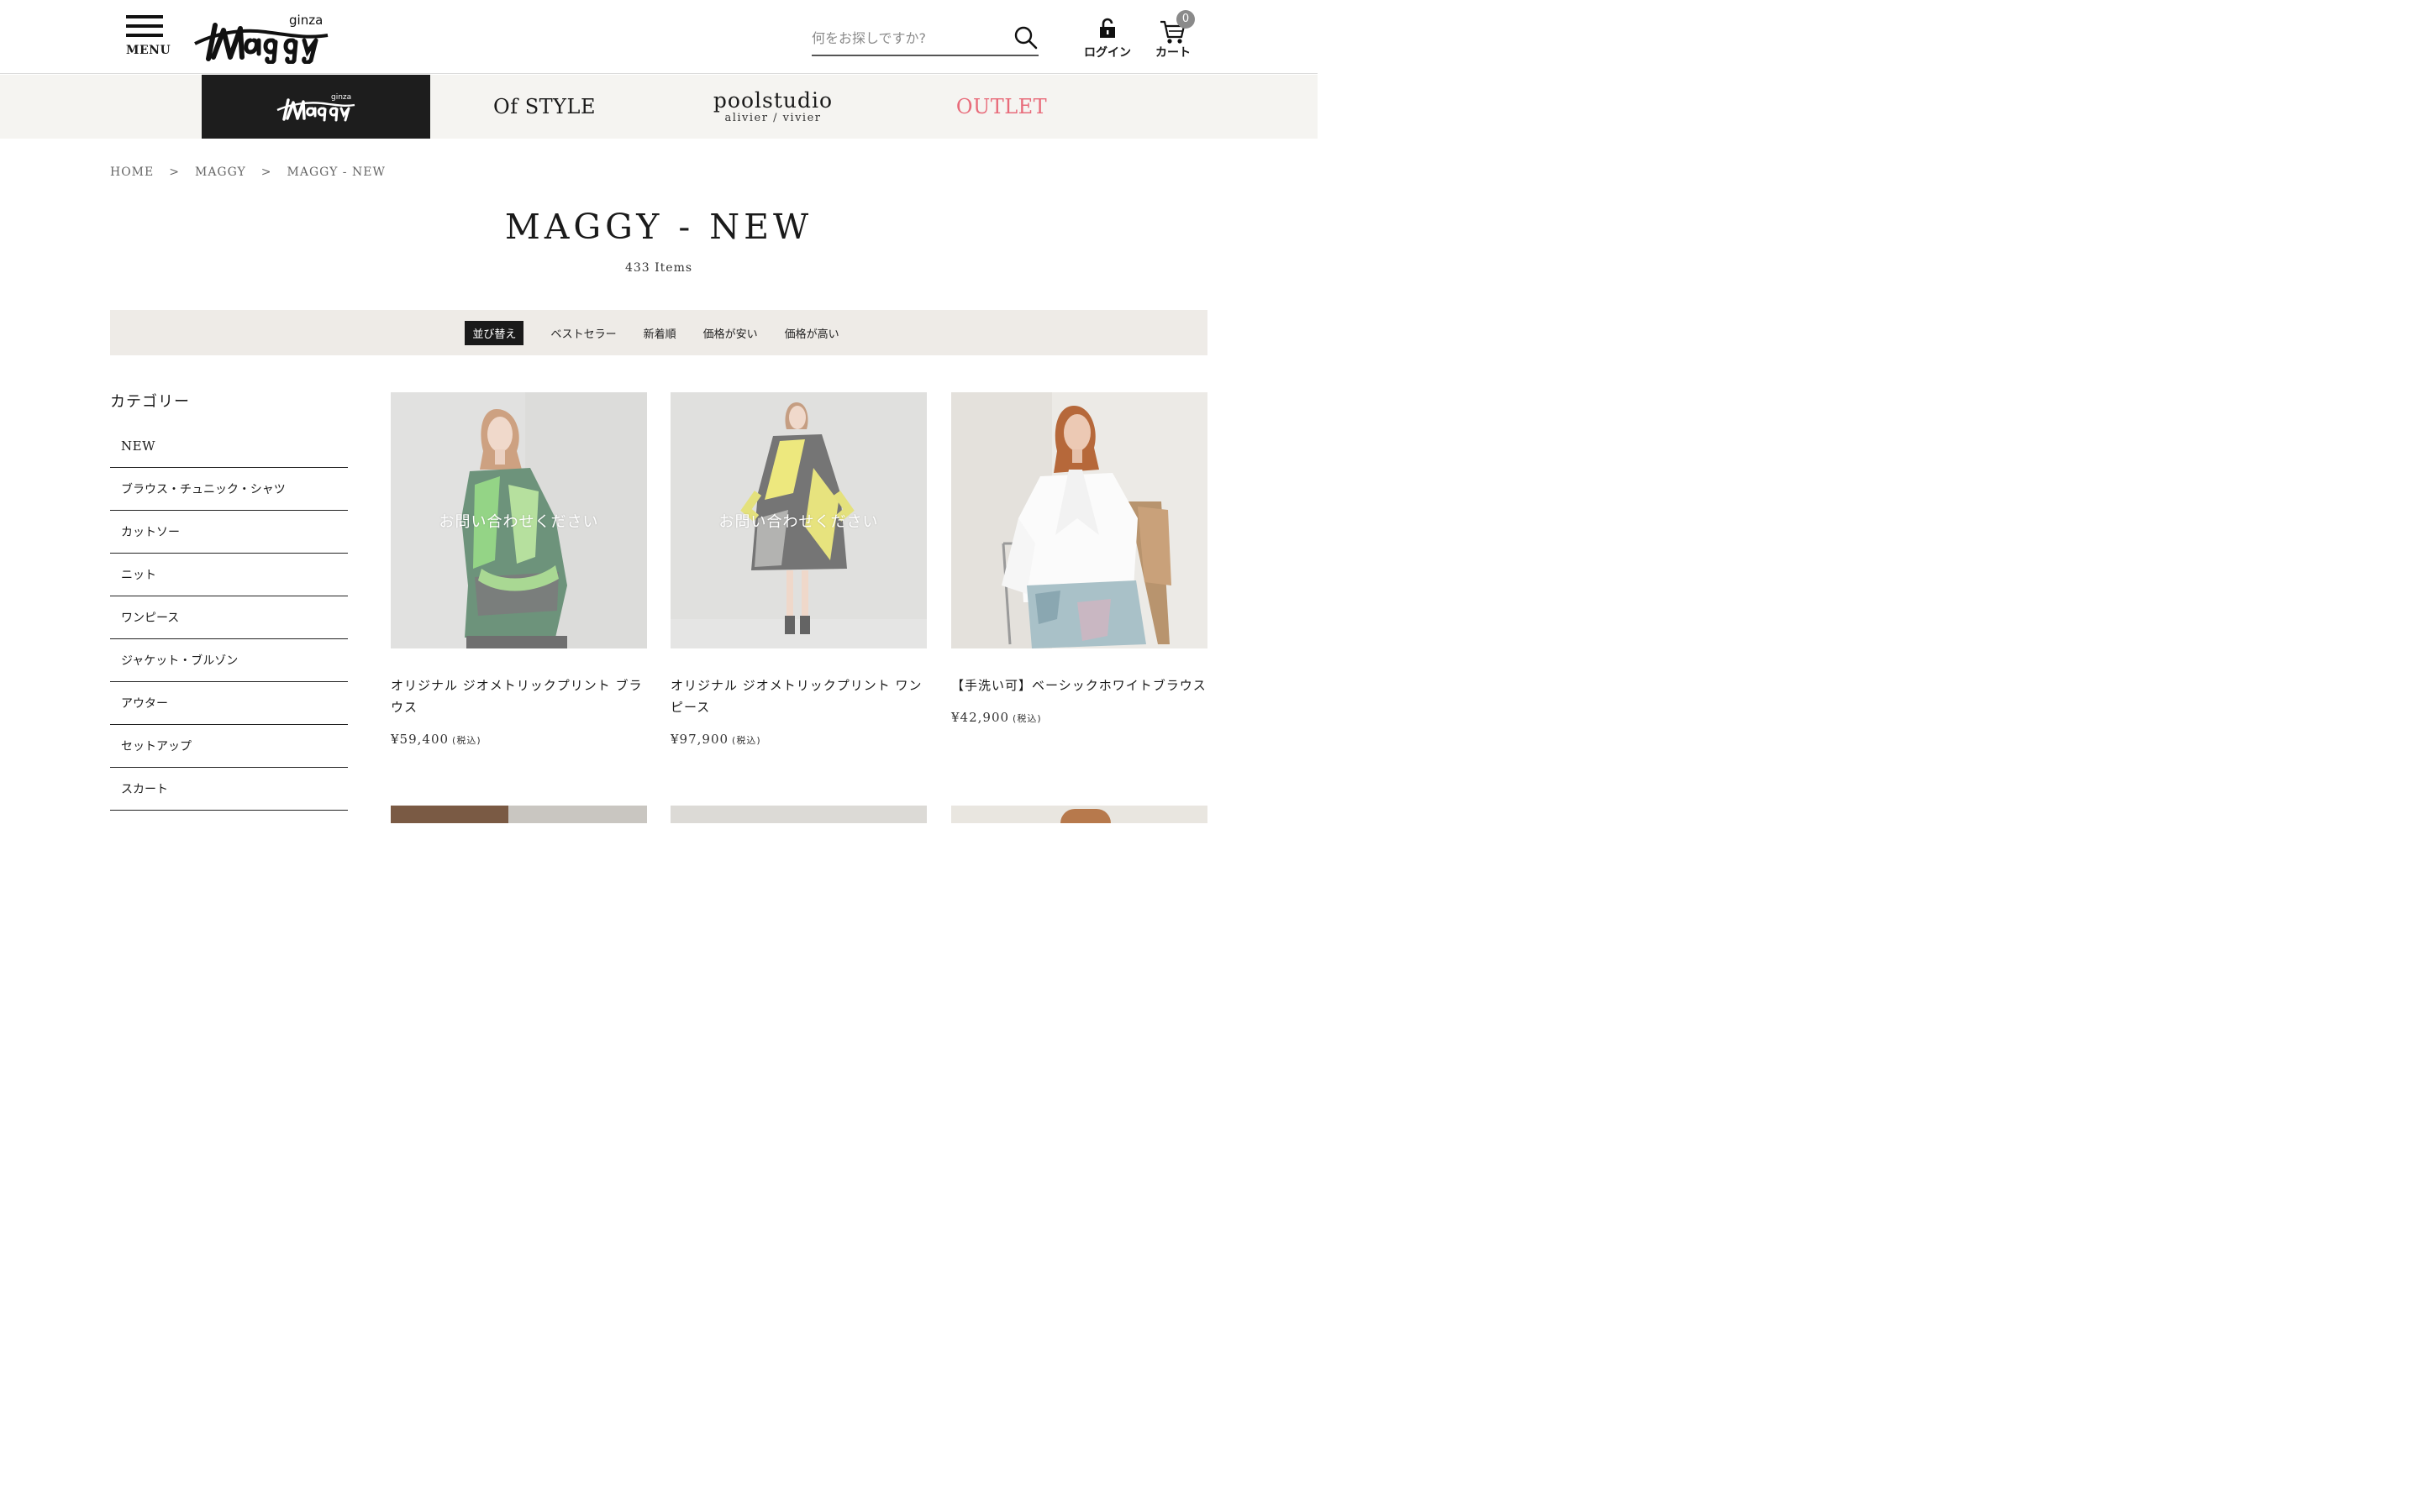 The width and height of the screenshot is (2420, 1512). Describe the element at coordinates (261, 37) in the screenshot. I see `maggy-logo: ginza` at that location.